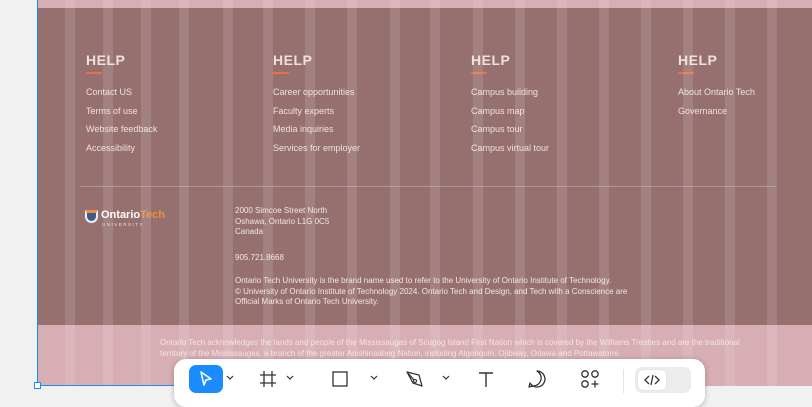 The height and width of the screenshot is (407, 812). I want to click on comment-icon, so click(537, 379).